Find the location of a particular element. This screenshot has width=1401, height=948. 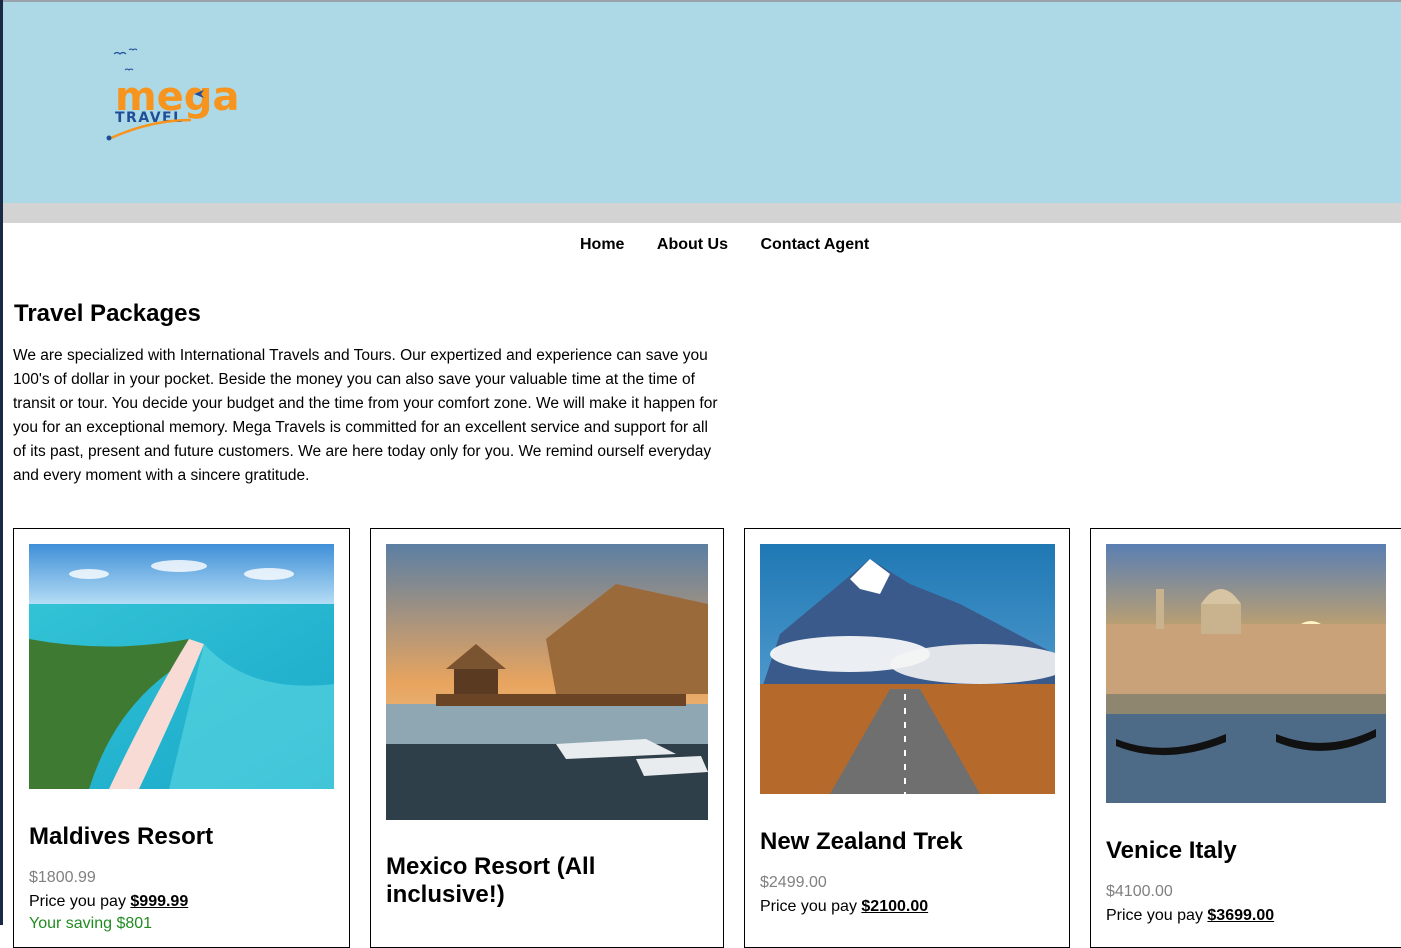

mega-travel-logo: mega TRAVEL is located at coordinates (189, 97).